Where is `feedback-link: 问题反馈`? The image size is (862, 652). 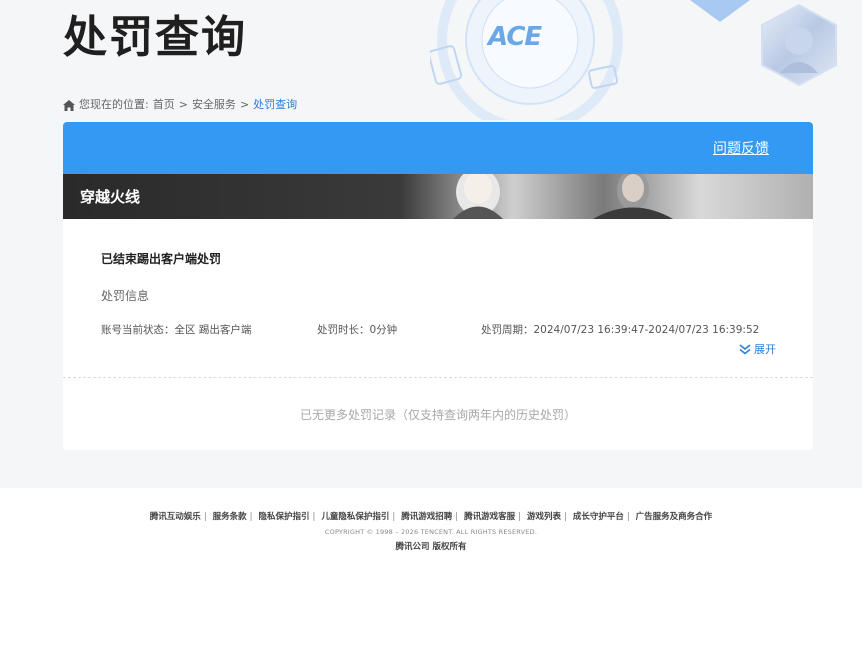 feedback-link: 问题反馈 is located at coordinates (741, 148).